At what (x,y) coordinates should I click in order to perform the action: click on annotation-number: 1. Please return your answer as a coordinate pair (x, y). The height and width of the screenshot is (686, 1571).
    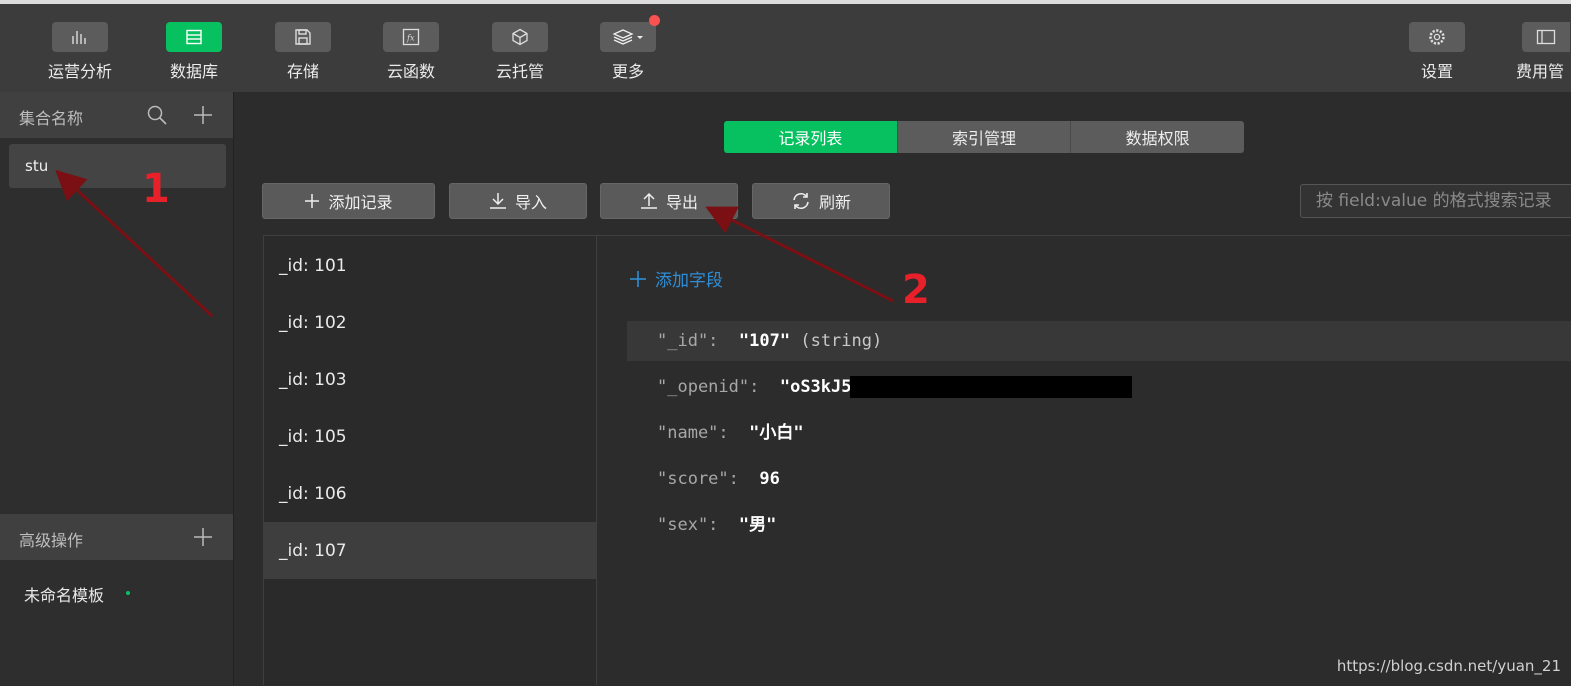
    Looking at the image, I should click on (156, 189).